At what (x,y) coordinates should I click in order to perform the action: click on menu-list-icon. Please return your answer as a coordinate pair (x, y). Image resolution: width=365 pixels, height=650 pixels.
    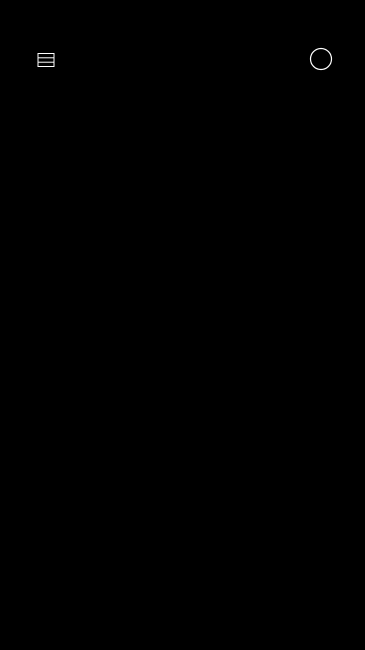
    Looking at the image, I should click on (46, 60).